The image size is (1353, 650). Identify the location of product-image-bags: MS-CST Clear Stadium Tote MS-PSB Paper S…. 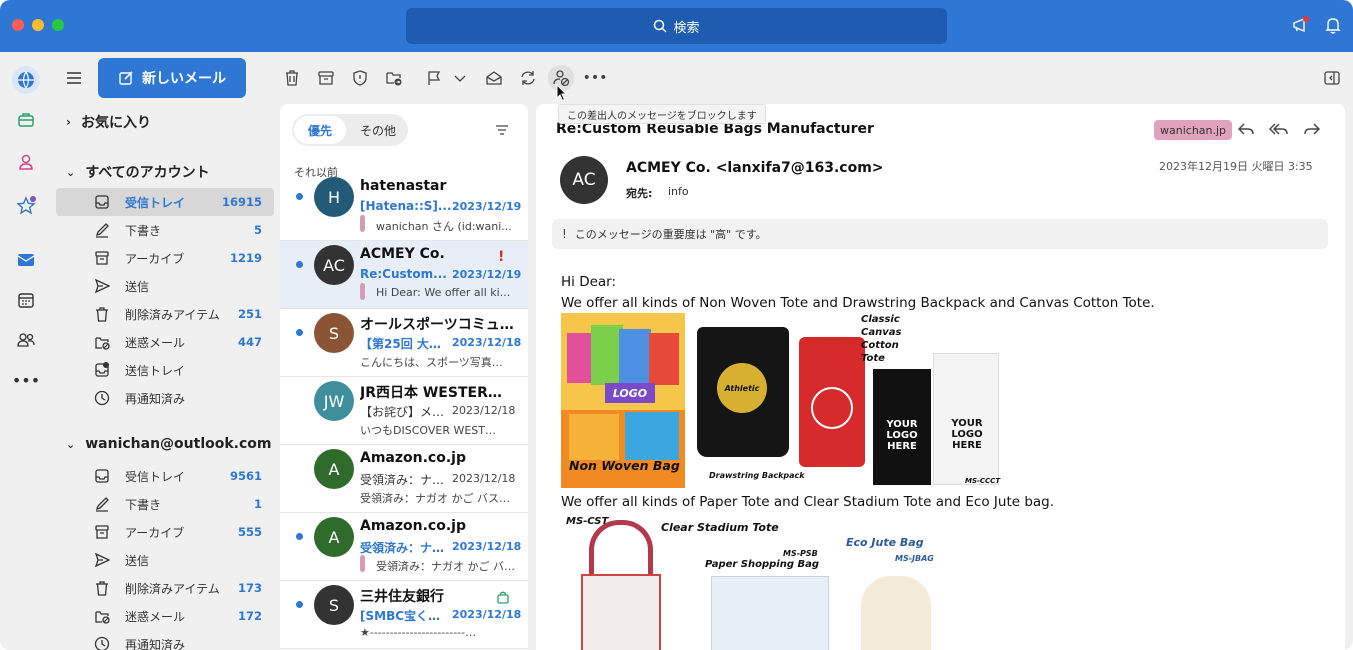
(756, 582).